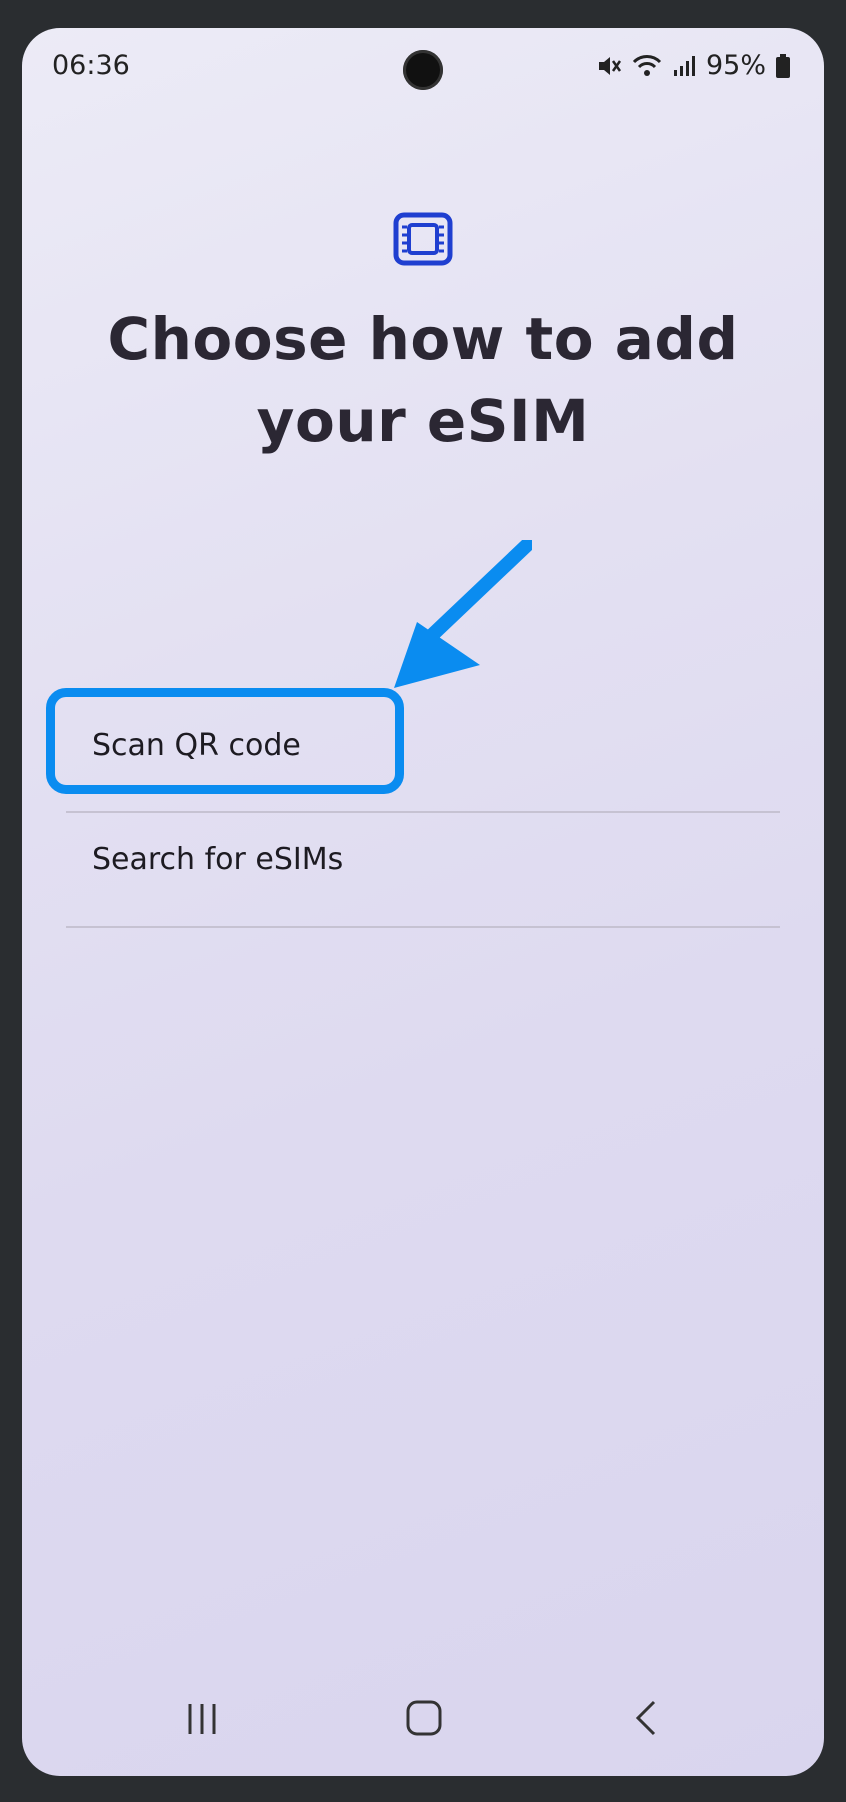  What do you see at coordinates (423, 380) in the screenshot?
I see `page-title: Choose how to add your eSIM` at bounding box center [423, 380].